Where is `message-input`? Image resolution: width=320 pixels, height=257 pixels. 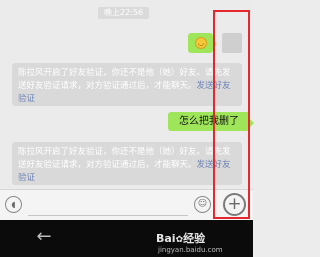 message-input is located at coordinates (108, 205).